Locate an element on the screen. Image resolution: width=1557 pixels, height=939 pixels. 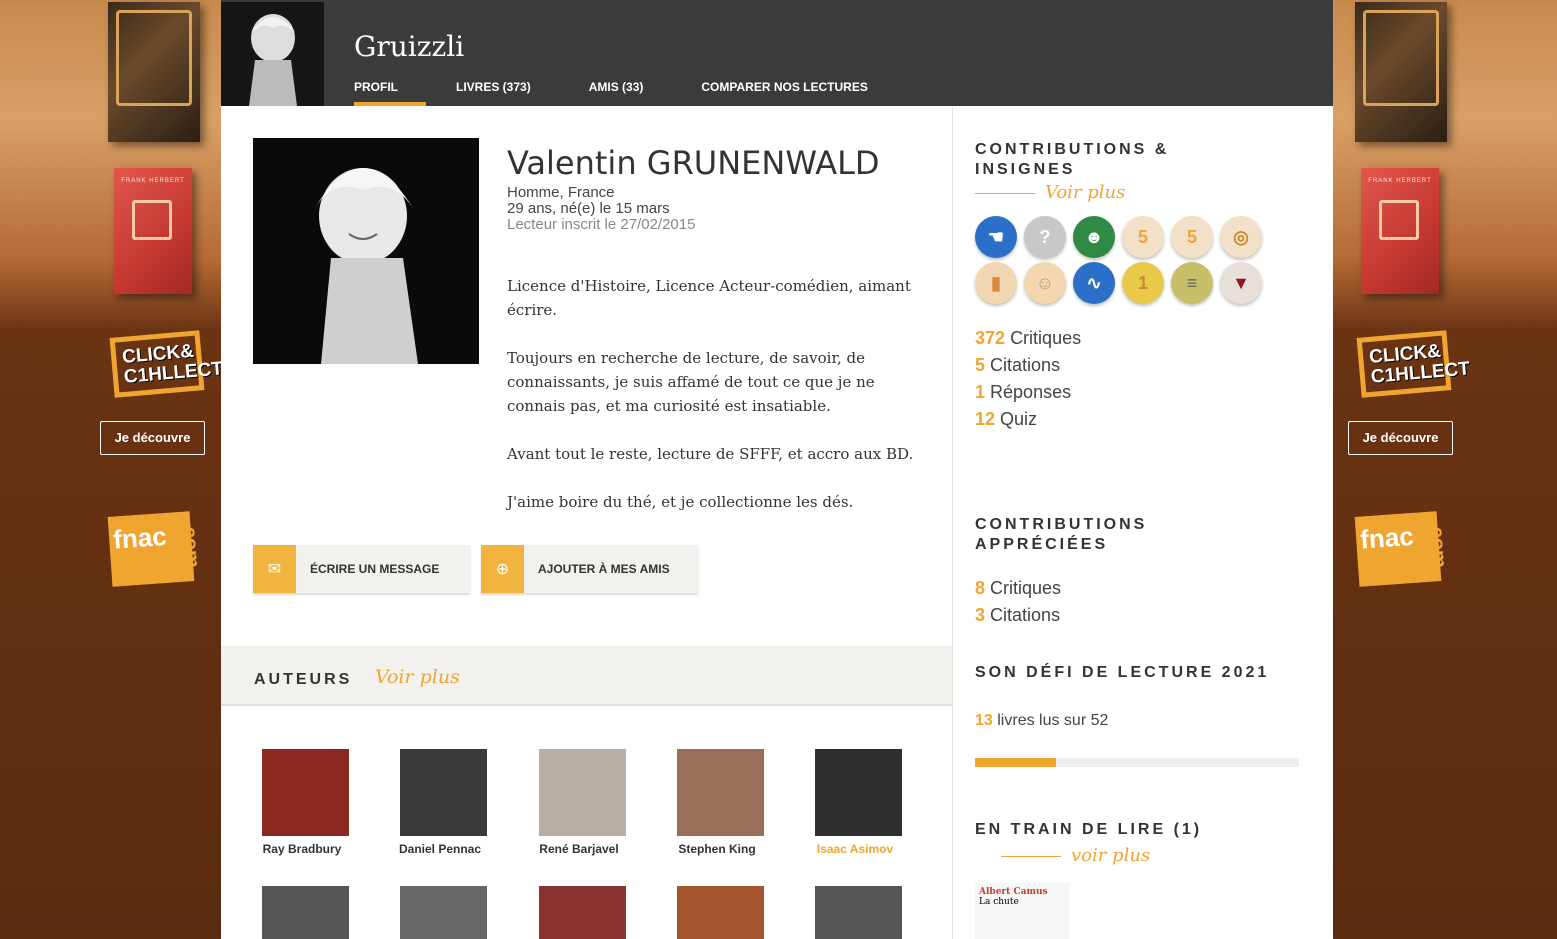
avatar-drawing is located at coordinates (272, 54).